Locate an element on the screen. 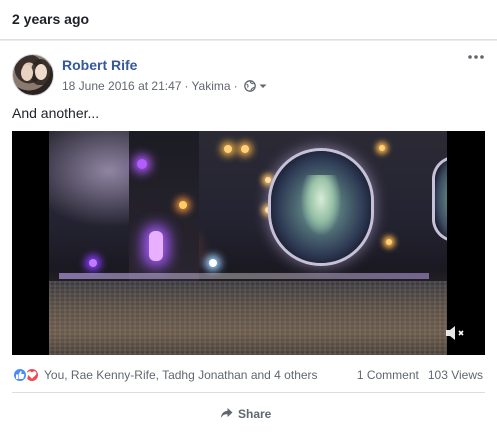  views-count: 103 Views is located at coordinates (455, 375).